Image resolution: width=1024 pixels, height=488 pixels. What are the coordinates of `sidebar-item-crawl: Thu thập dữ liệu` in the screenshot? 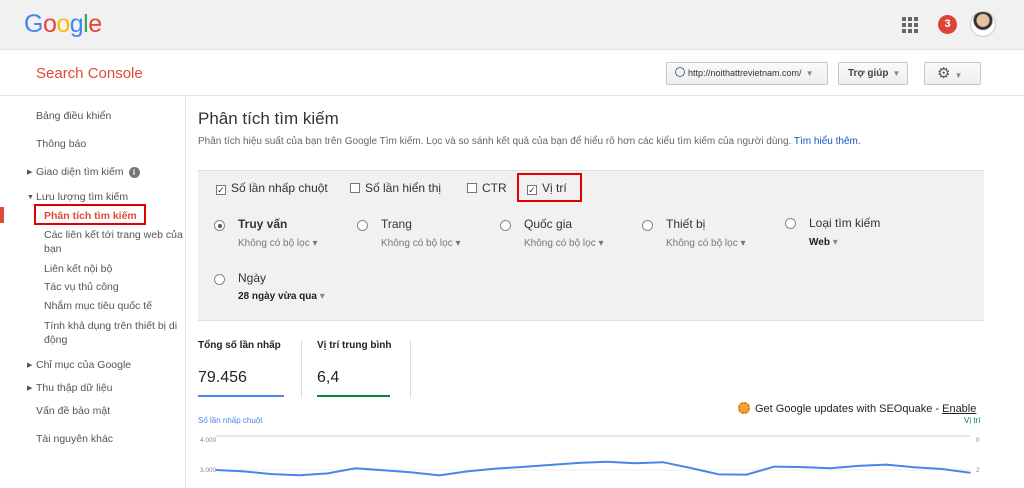 It's located at (74, 388).